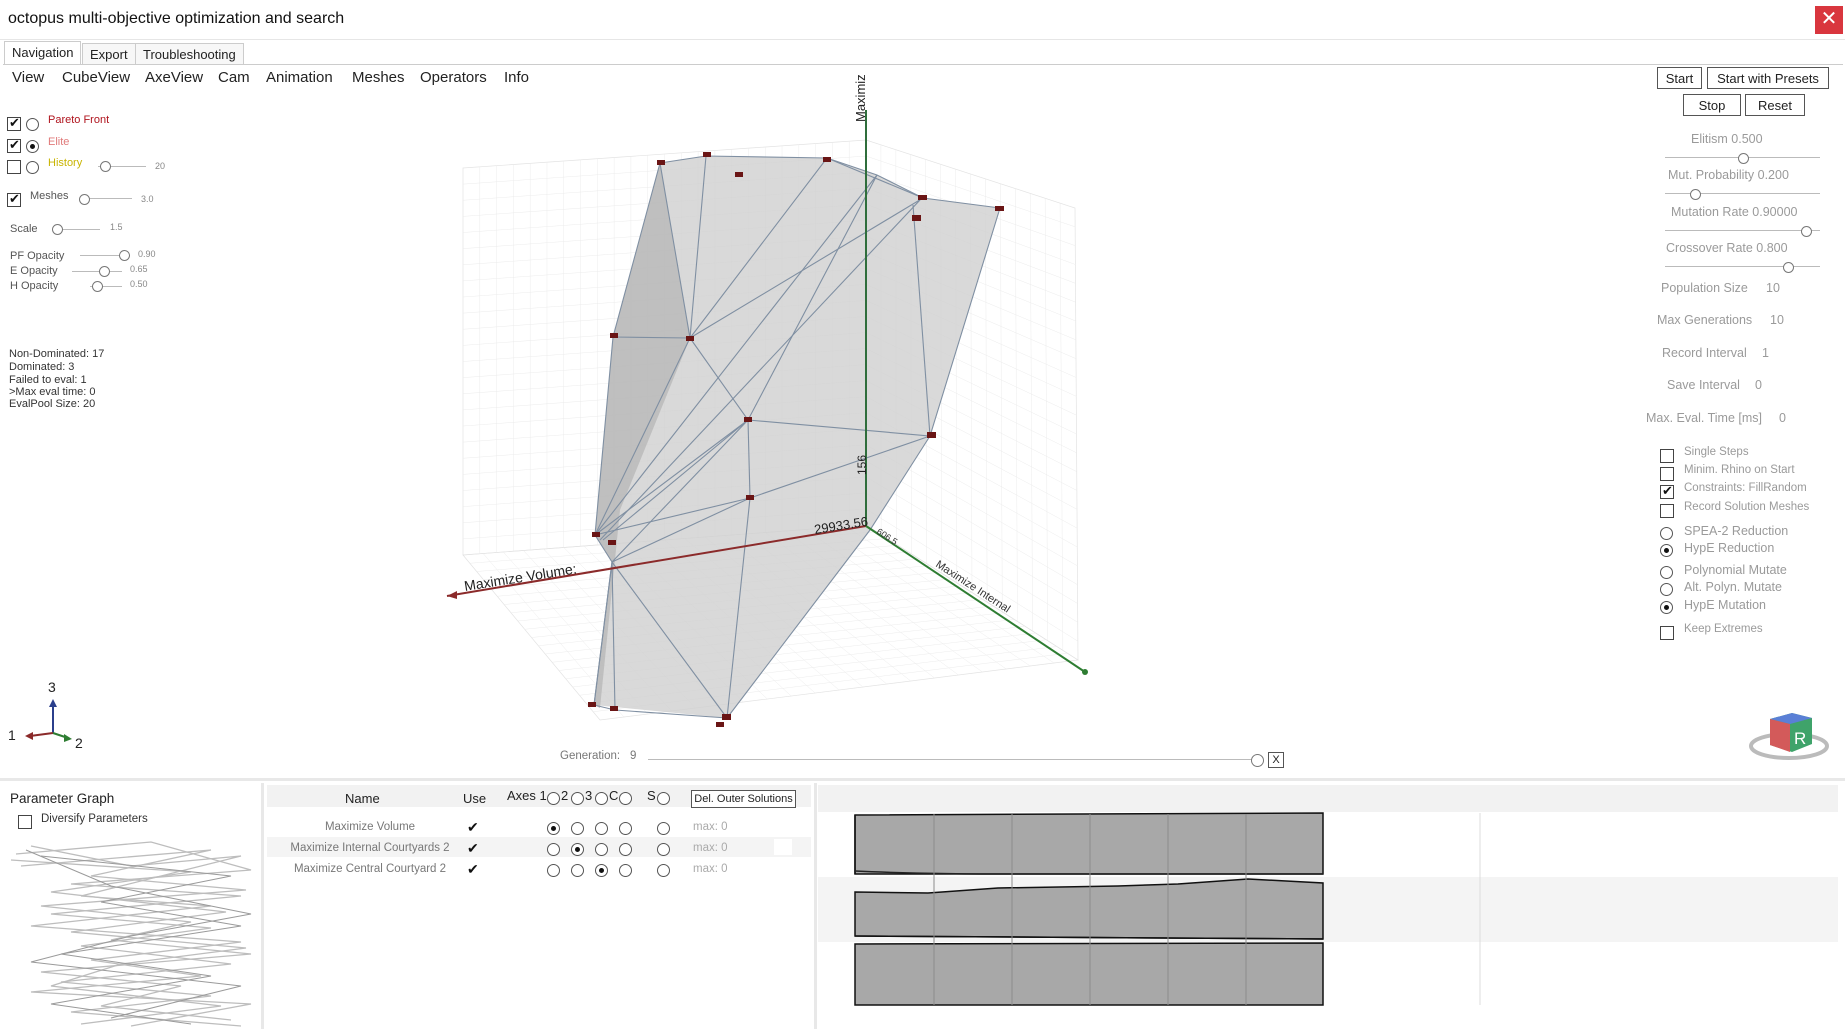  What do you see at coordinates (633, 756) in the screenshot?
I see `generation-value: 9` at bounding box center [633, 756].